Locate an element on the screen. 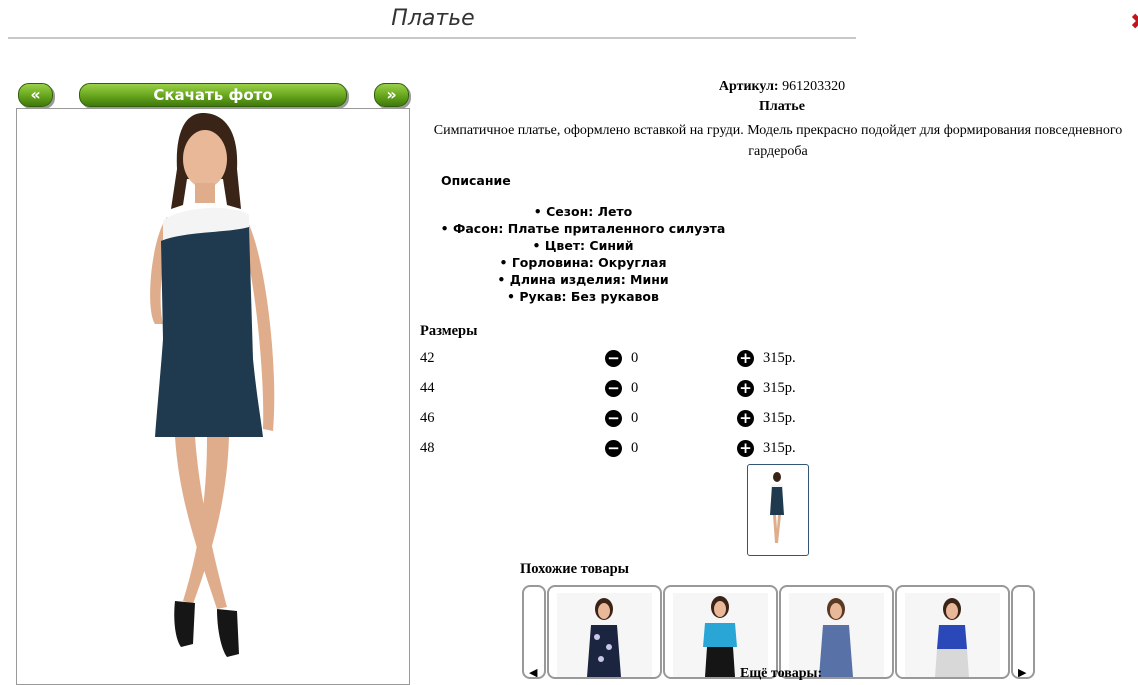  spec-item: • Сезон: Лето is located at coordinates (583, 211).